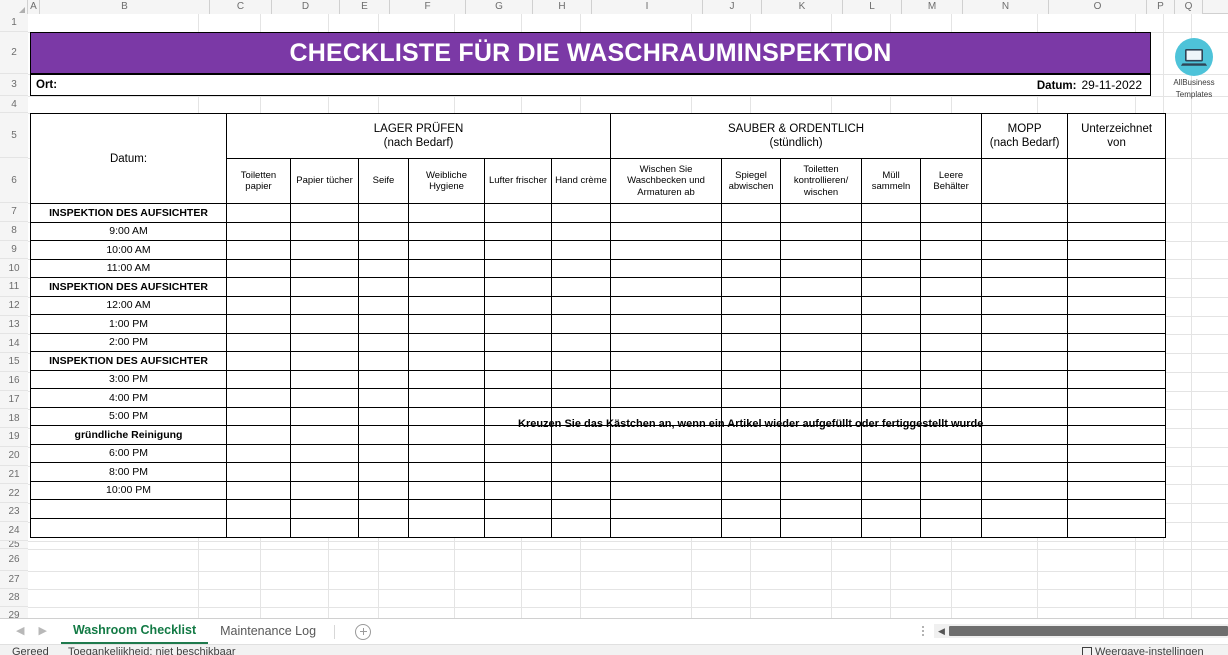 Image resolution: width=1228 pixels, height=655 pixels. What do you see at coordinates (941, 631) in the screenshot?
I see `scroll-left-arrow-icon: ◀` at bounding box center [941, 631].